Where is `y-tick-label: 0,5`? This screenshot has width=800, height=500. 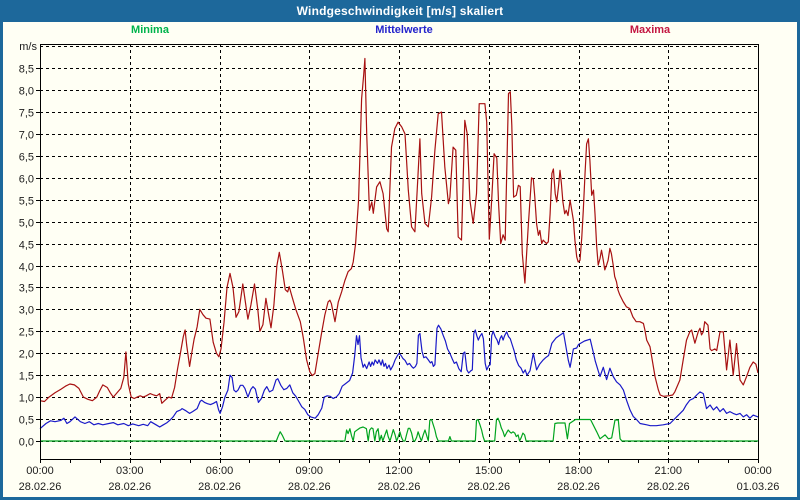 y-tick-label: 0,5 is located at coordinates (26, 421).